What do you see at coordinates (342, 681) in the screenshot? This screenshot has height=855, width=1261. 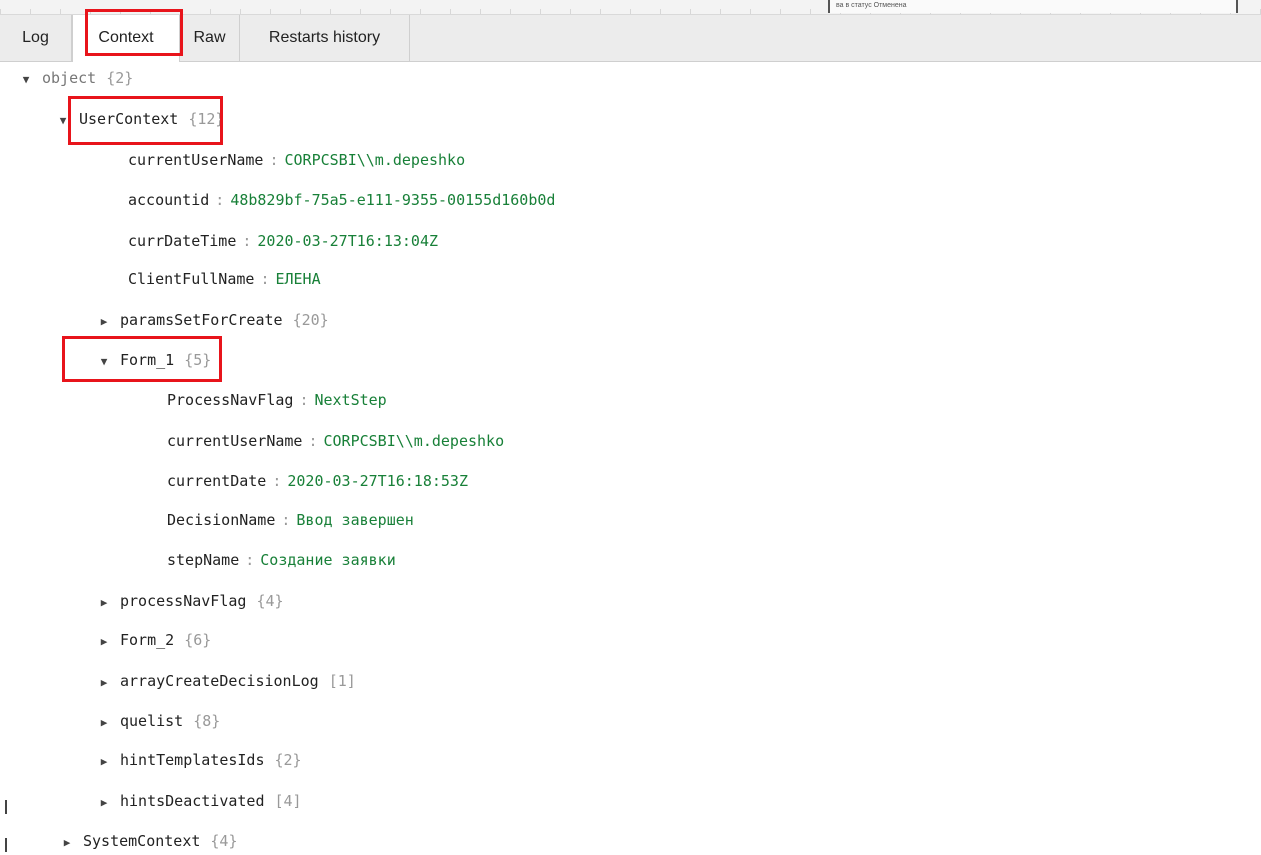 I see `node-count: [1]` at bounding box center [342, 681].